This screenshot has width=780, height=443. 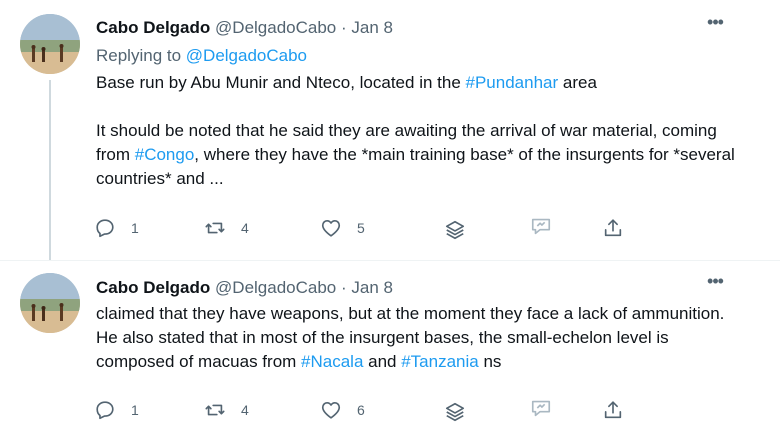 What do you see at coordinates (577, 82) in the screenshot?
I see `text-segment: area` at bounding box center [577, 82].